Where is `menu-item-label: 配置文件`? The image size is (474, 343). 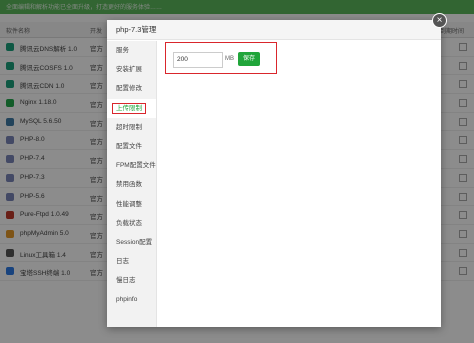 menu-item-label: 配置文件 is located at coordinates (129, 146).